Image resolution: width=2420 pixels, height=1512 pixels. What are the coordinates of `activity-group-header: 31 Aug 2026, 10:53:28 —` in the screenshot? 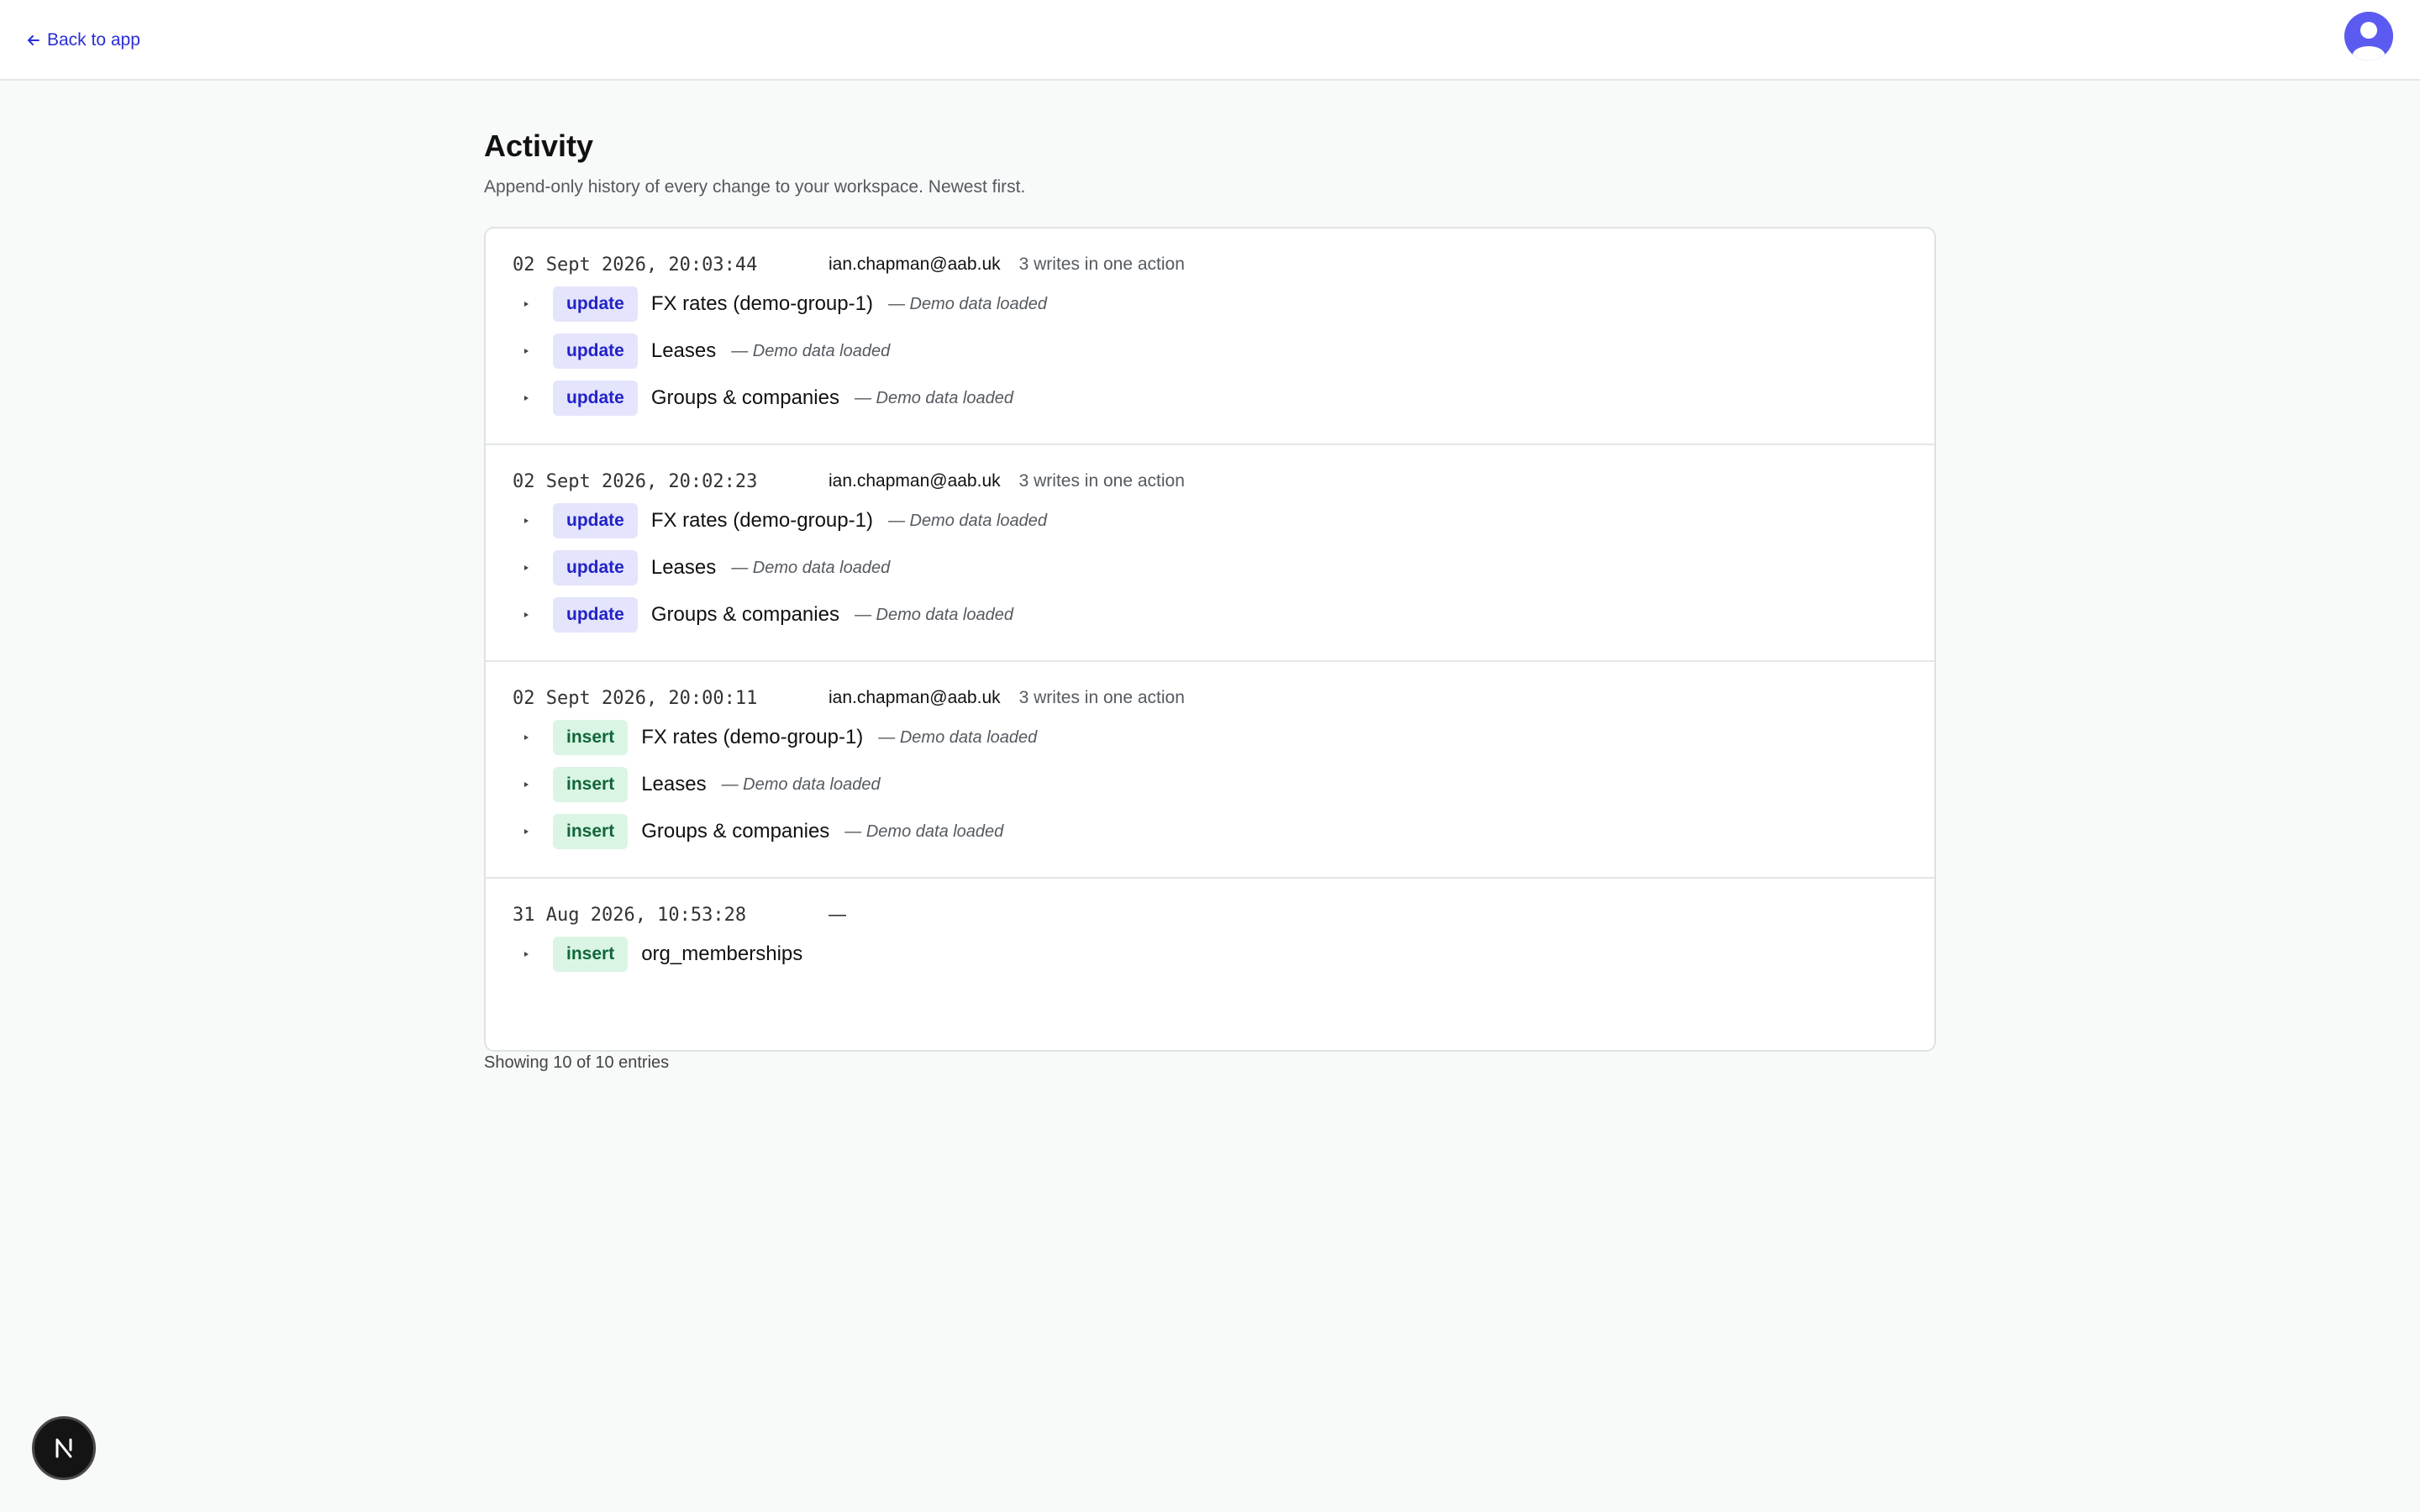 It's located at (1210, 915).